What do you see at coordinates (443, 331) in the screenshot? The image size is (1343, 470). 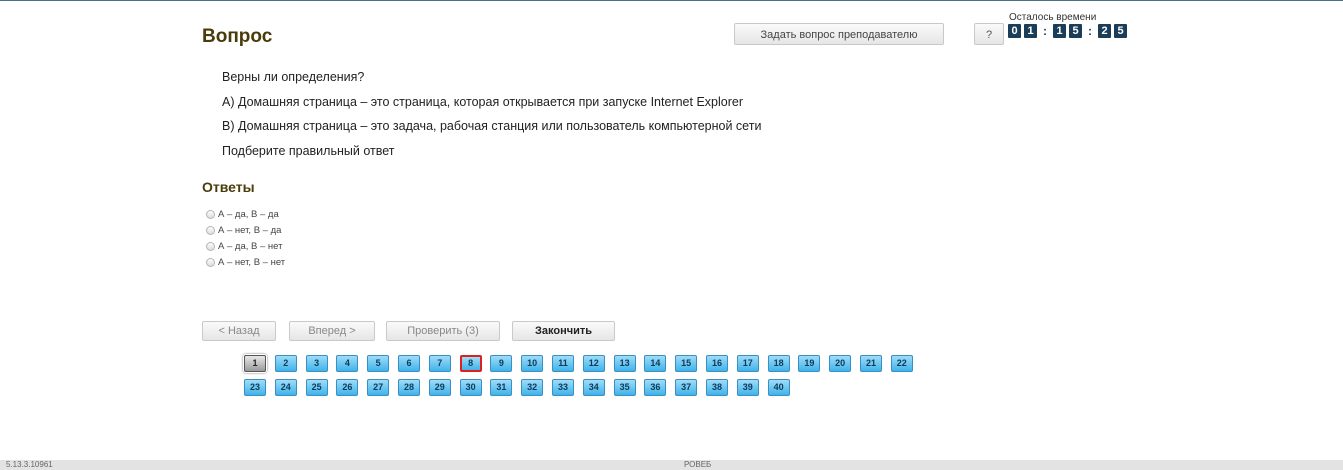 I see `check-button: Проверить (3)` at bounding box center [443, 331].